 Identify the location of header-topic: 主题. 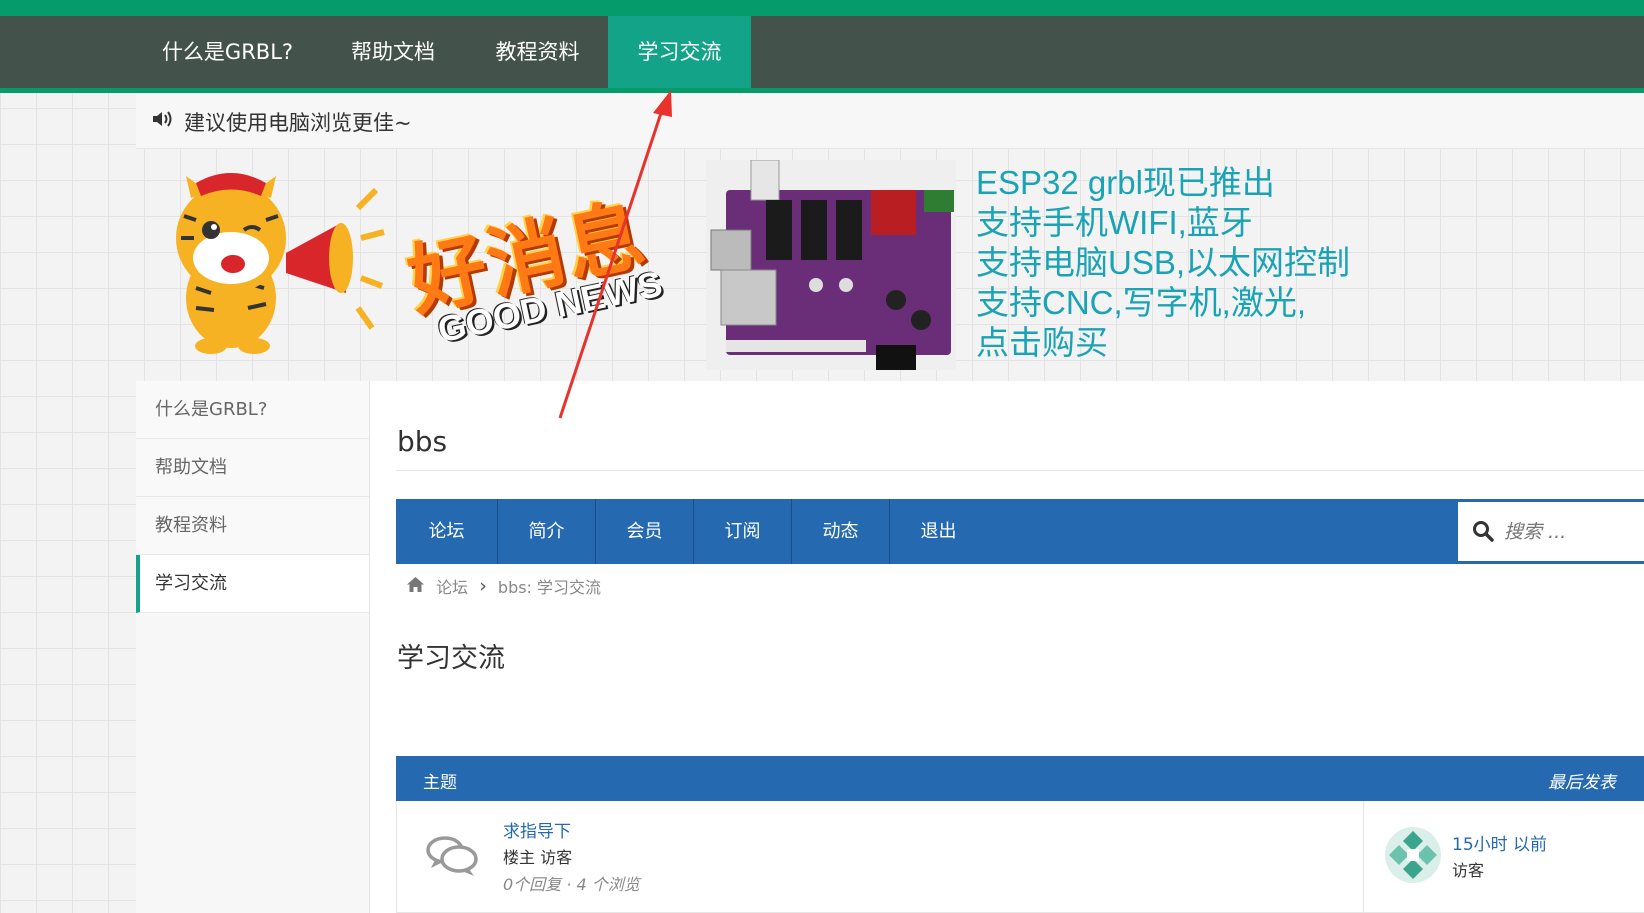
(440, 783).